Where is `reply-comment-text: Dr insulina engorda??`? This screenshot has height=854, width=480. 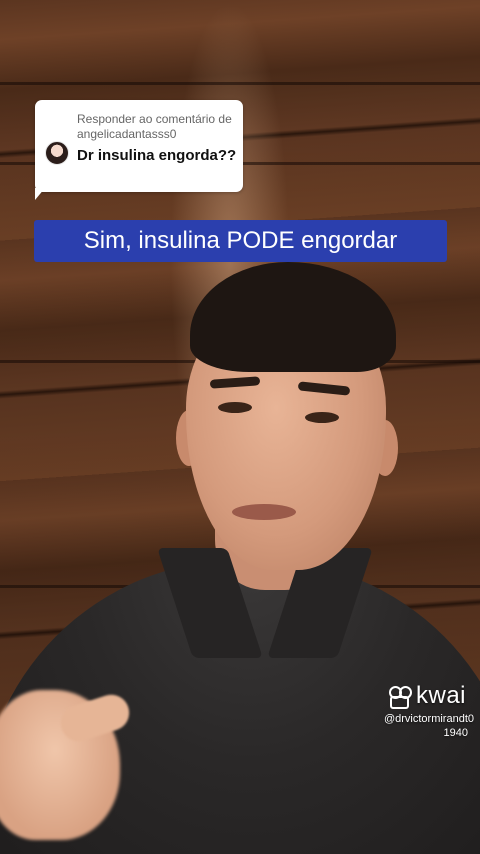 reply-comment-text: Dr insulina engorda?? is located at coordinates (157, 155).